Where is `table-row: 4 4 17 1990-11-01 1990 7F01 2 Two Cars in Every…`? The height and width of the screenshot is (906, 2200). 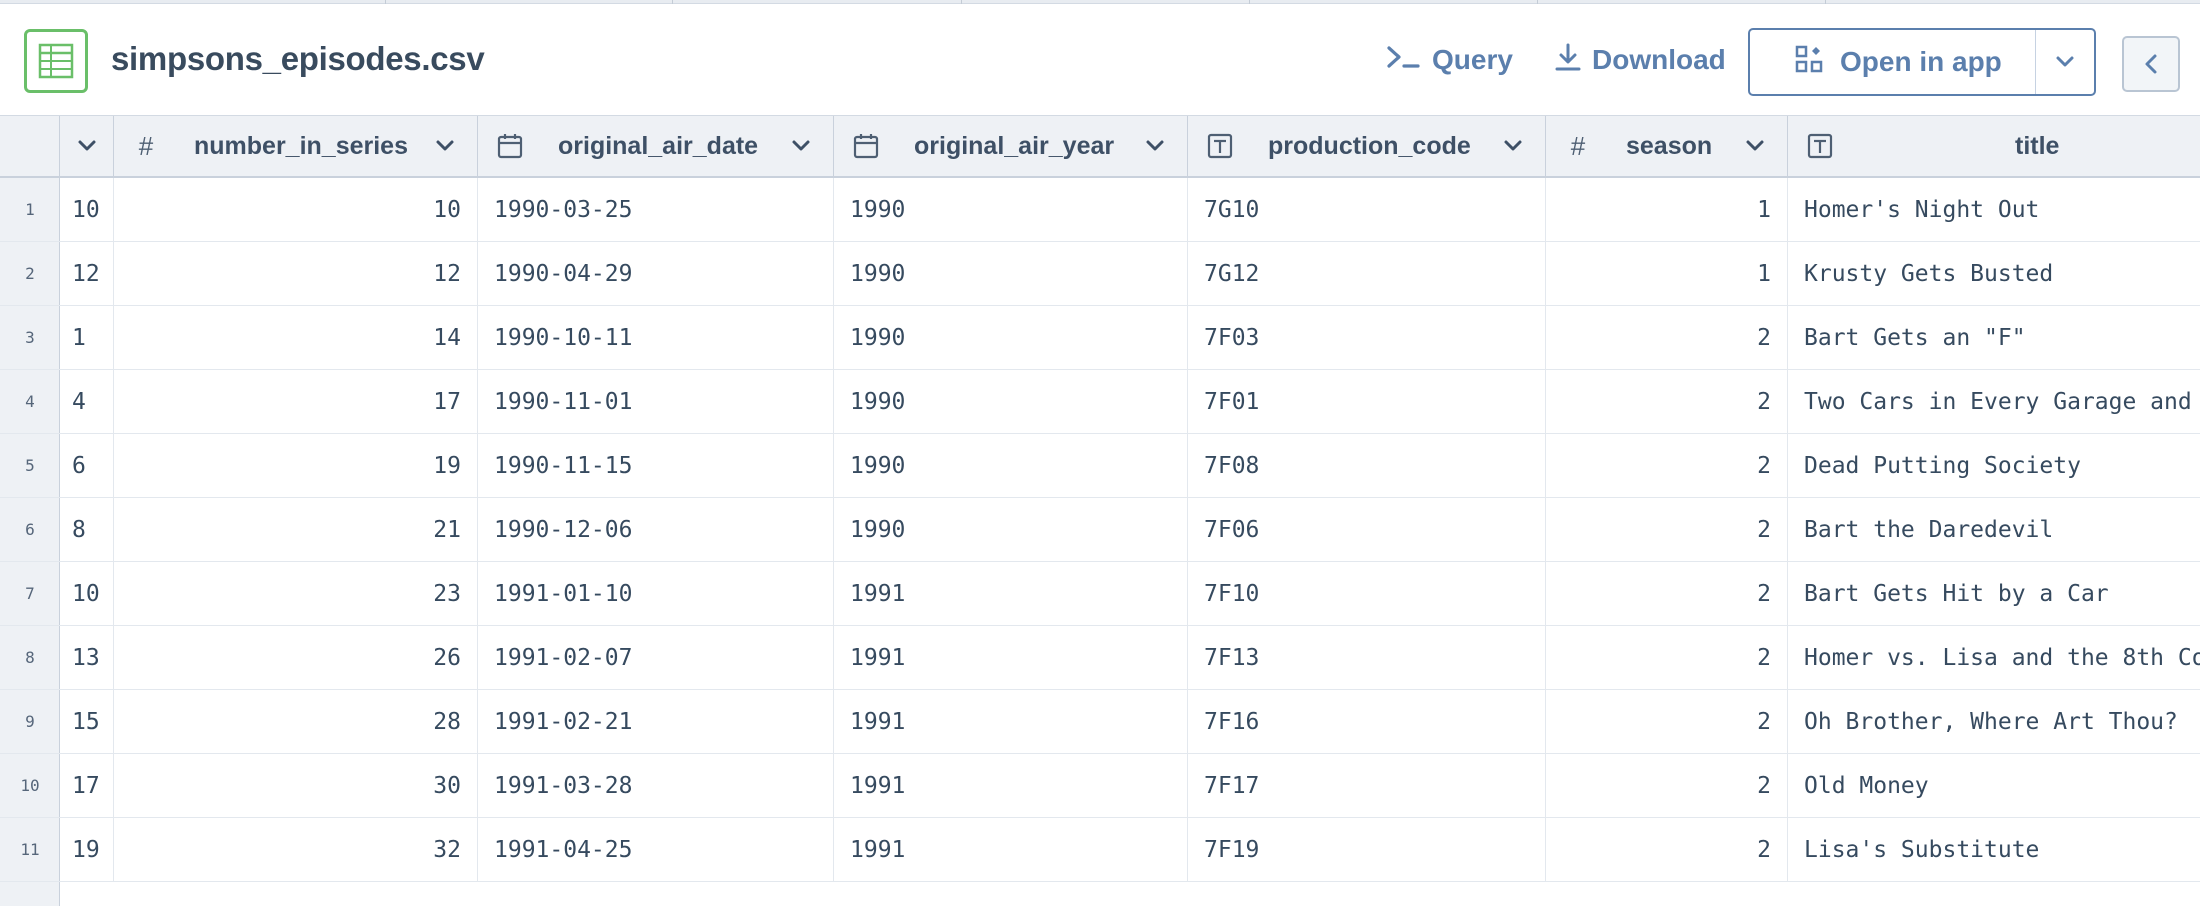
table-row: 4 4 17 1990-11-01 1990 7F01 2 Two Cars in Every… is located at coordinates (1100, 402).